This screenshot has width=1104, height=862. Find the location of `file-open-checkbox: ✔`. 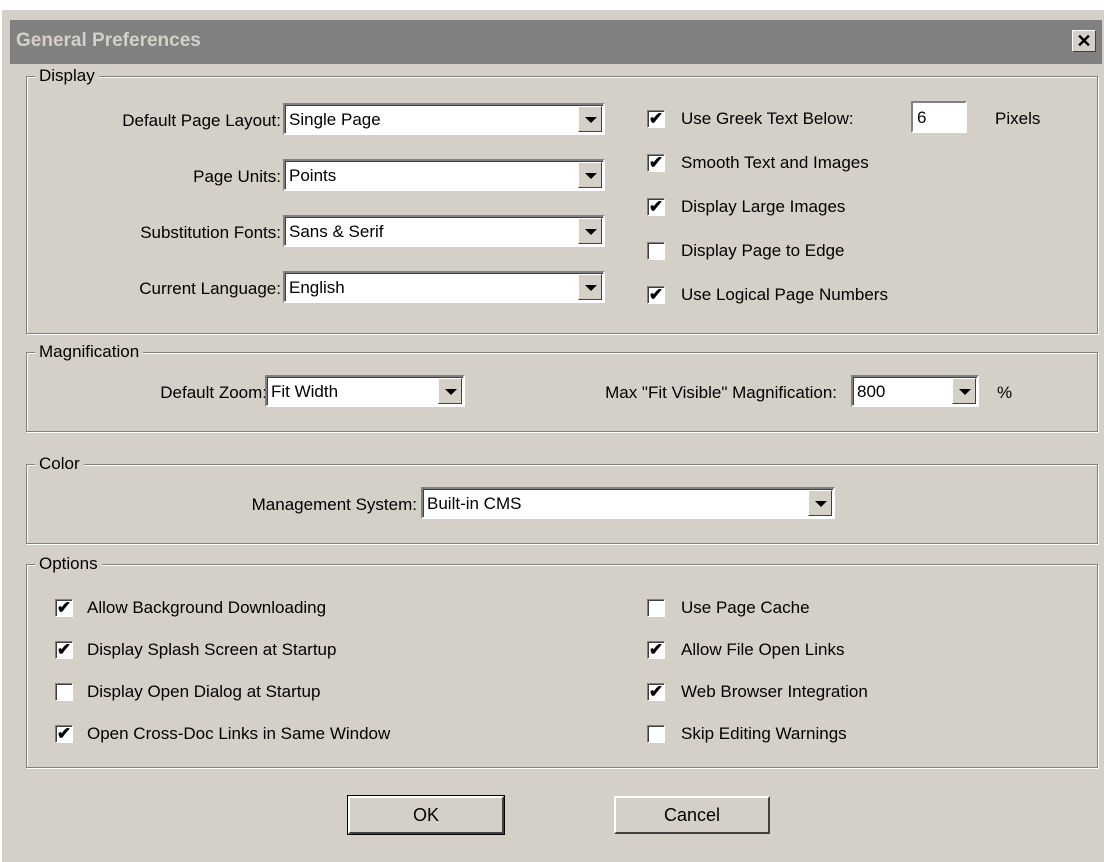

file-open-checkbox: ✔ is located at coordinates (656, 649).